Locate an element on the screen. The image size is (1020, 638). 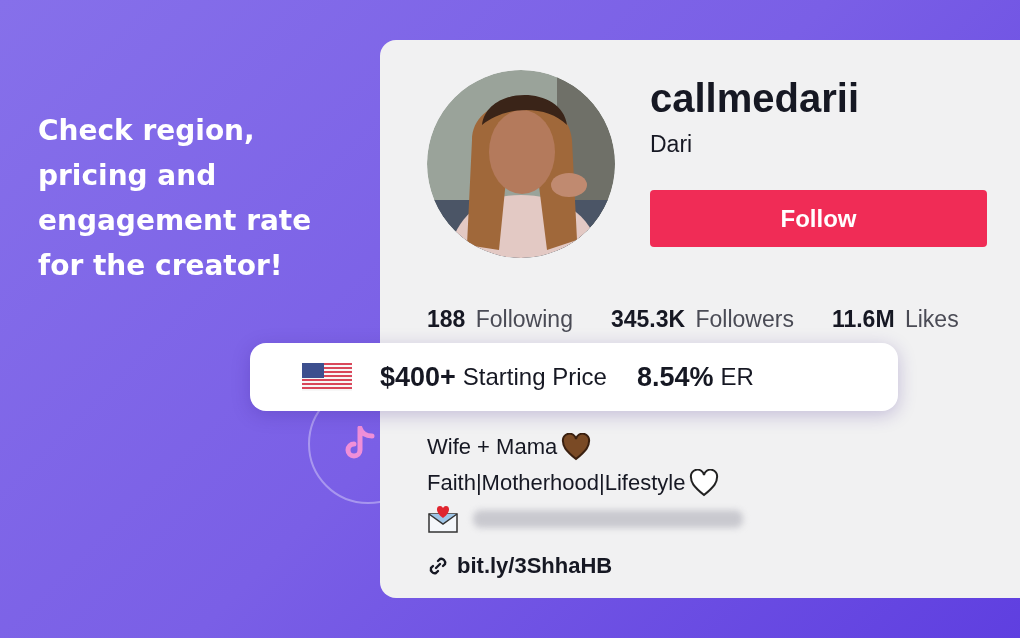
username: callmedarii is located at coordinates (754, 98).